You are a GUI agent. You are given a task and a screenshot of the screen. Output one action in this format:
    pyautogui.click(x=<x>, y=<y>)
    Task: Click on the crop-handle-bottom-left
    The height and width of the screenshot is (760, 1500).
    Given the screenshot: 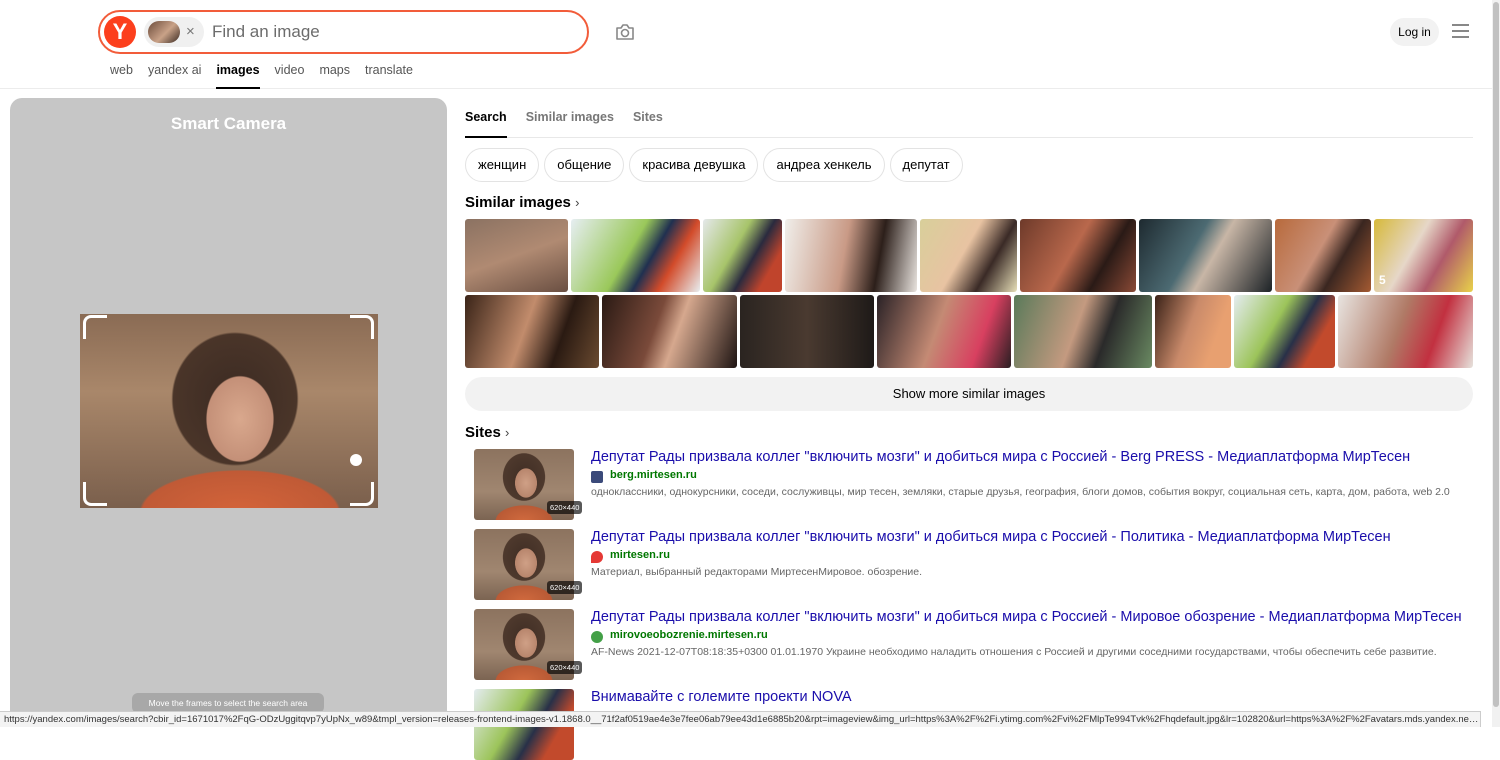 What is the action you would take?
    pyautogui.click(x=95, y=494)
    